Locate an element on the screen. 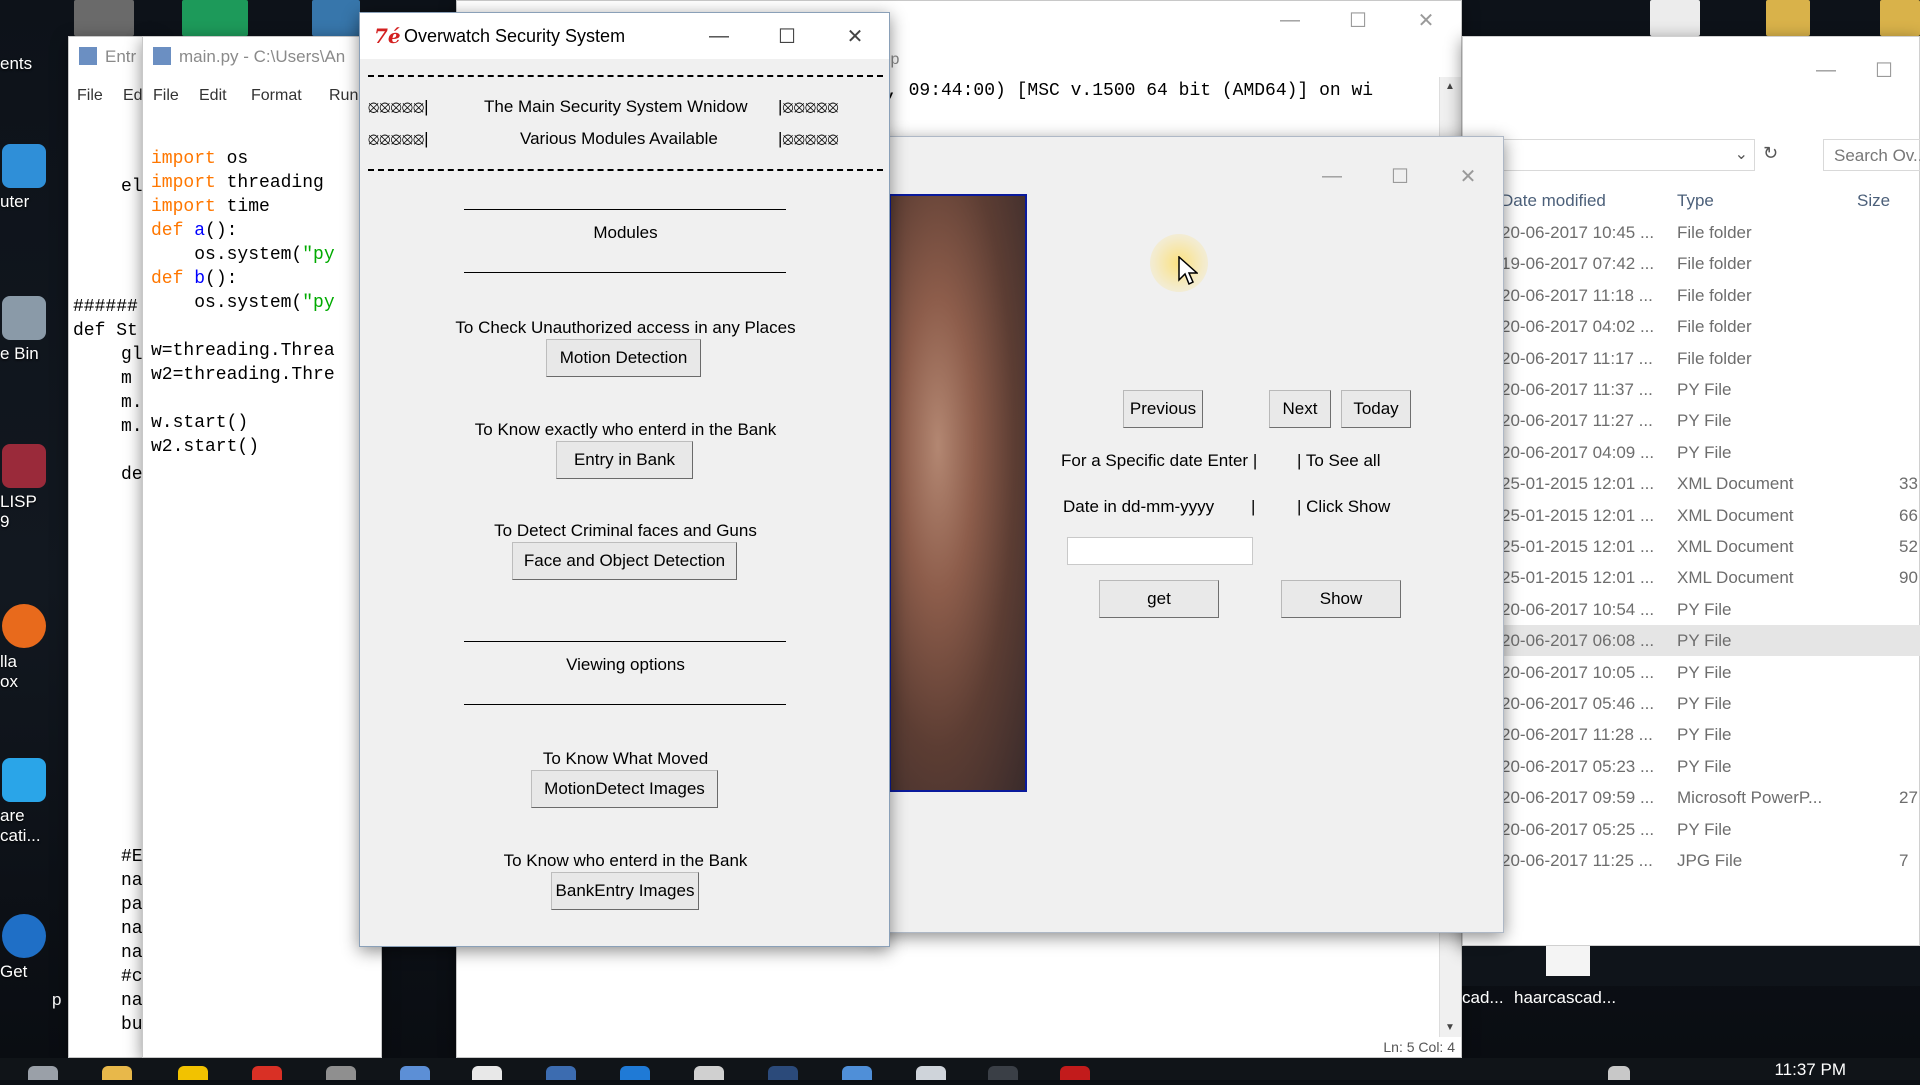 The width and height of the screenshot is (1920, 1085). taskbar-clock: 11:37 PM is located at coordinates (1810, 1070).